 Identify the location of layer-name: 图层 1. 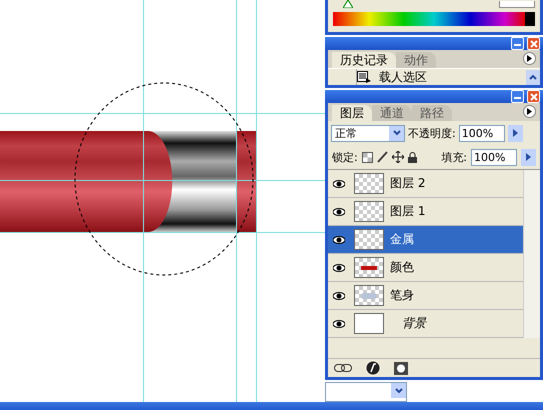
(408, 211).